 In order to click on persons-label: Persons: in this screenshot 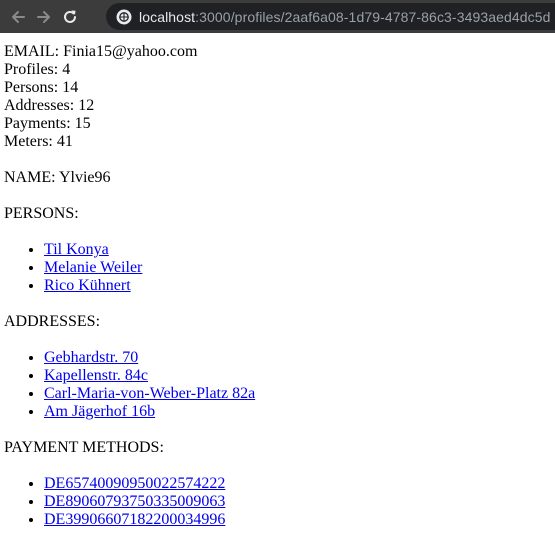, I will do `click(31, 87)`.